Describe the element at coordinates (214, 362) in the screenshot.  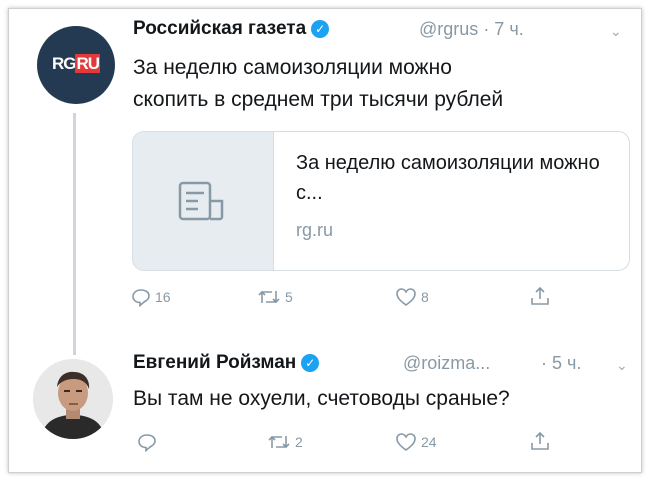
I see `author-name: Евгений Ройзман` at that location.